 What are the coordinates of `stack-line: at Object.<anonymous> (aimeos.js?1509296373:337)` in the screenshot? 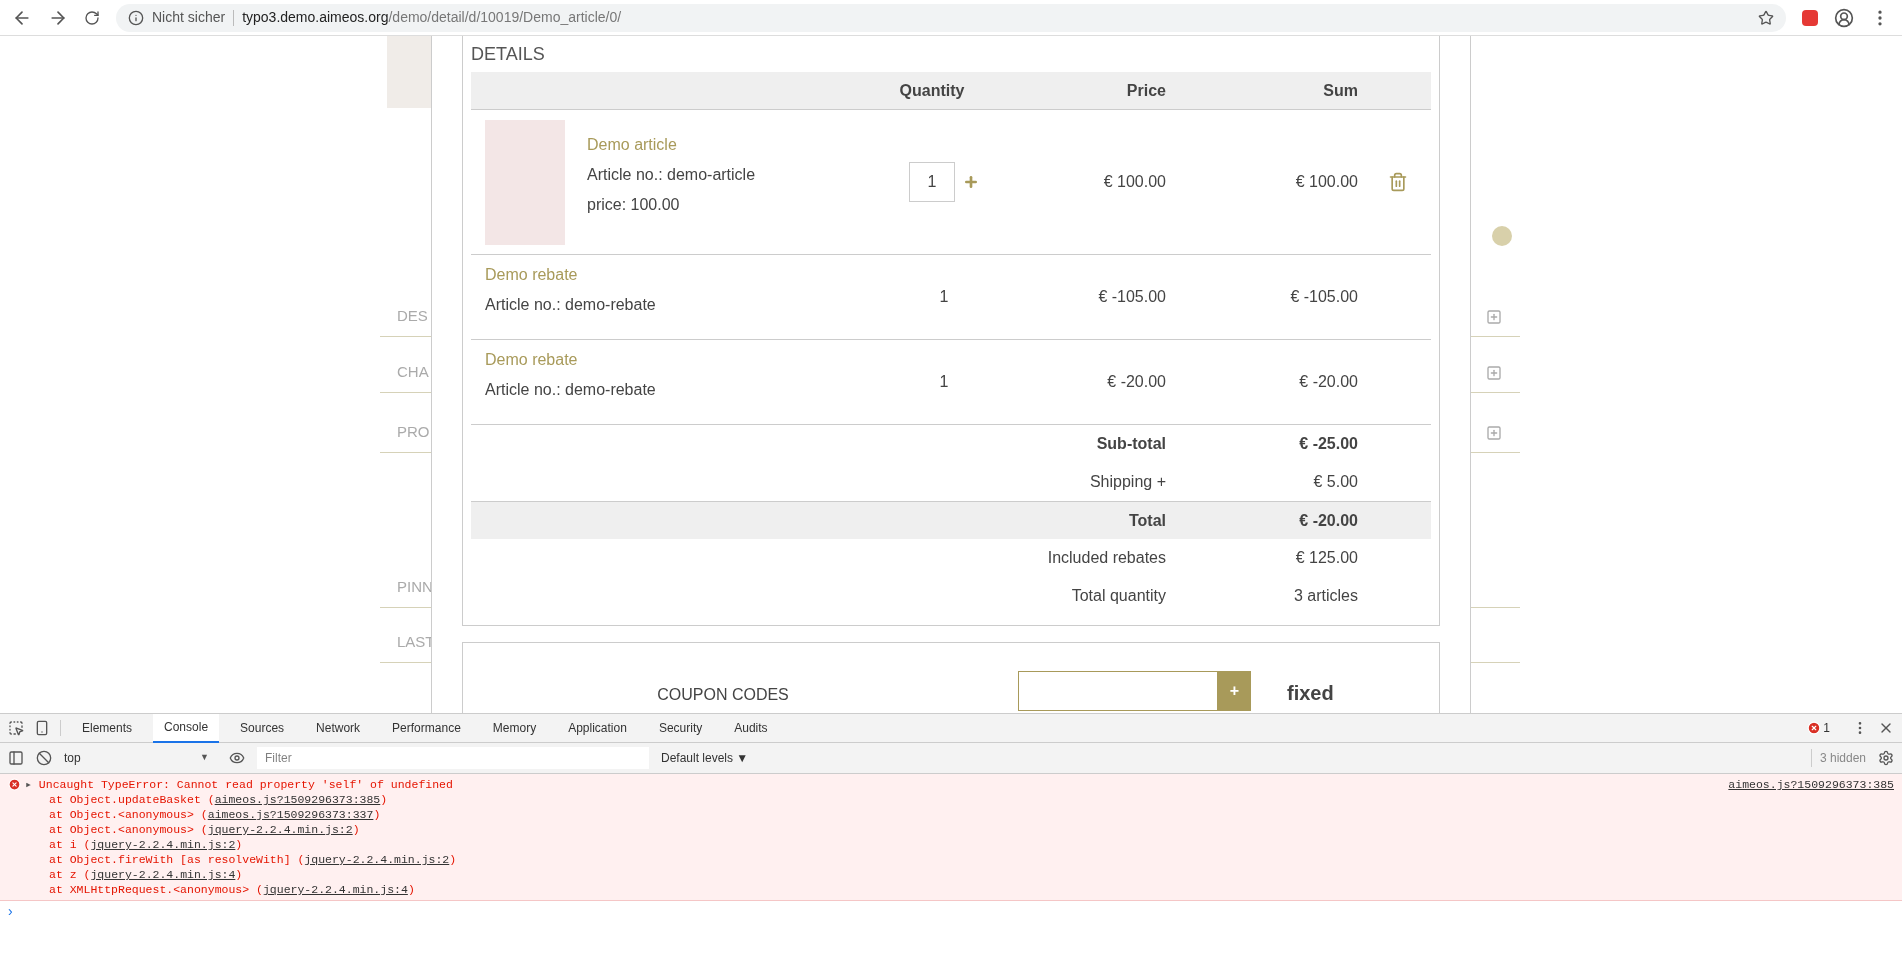 It's located at (215, 814).